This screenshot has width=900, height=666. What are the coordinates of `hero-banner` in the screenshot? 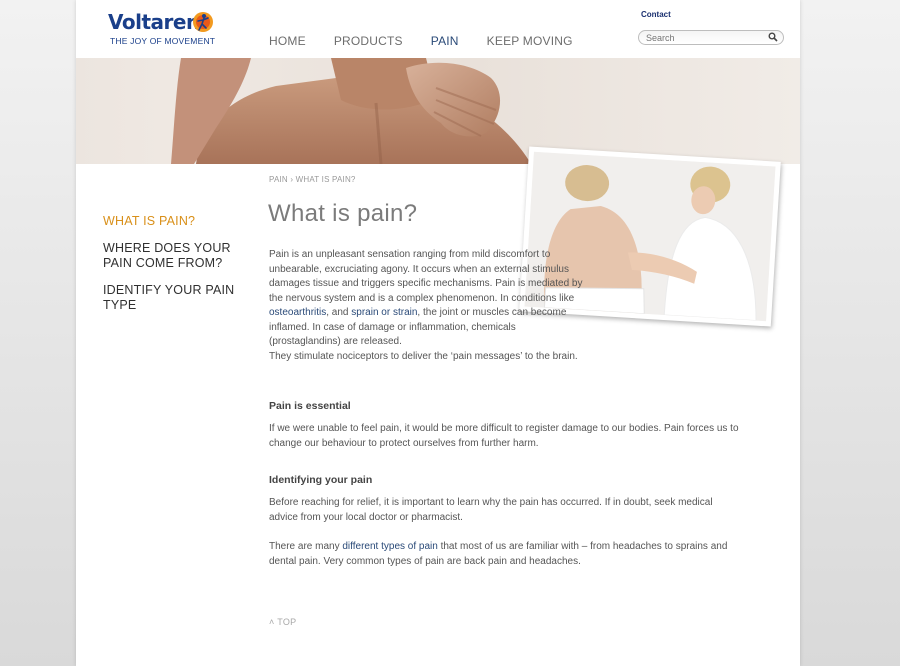 It's located at (438, 111).